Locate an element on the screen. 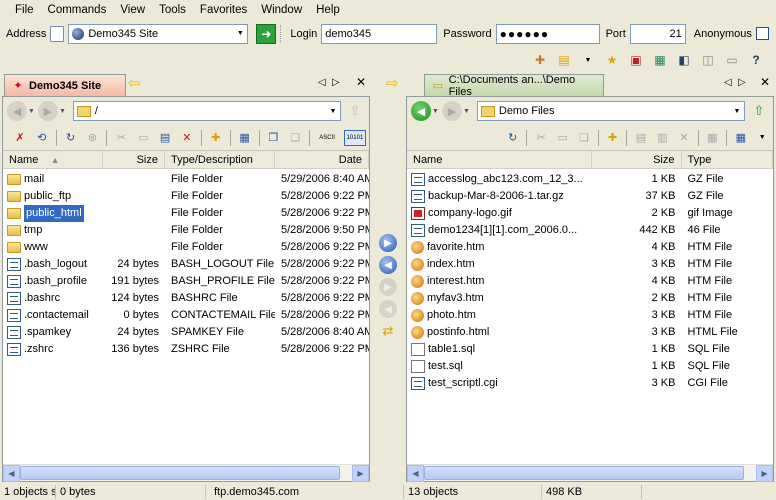 This screenshot has height=500, width=776. table-row: public_html File Folder 5/28/2006 9:22 PM is located at coordinates (186, 213).